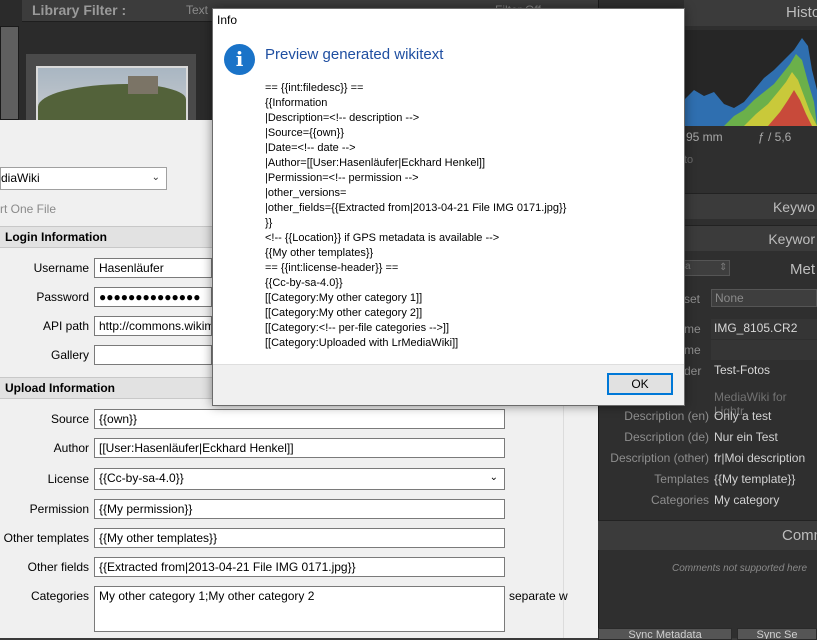 The image size is (817, 640). I want to click on permission-field: {{My permission}}, so click(299, 509).